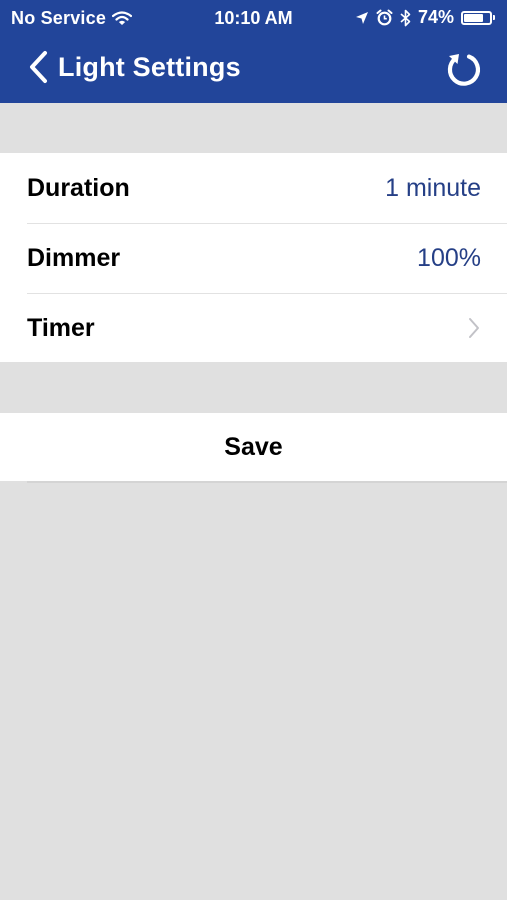 This screenshot has height=900, width=507. I want to click on location-arrow-icon, so click(361, 17).